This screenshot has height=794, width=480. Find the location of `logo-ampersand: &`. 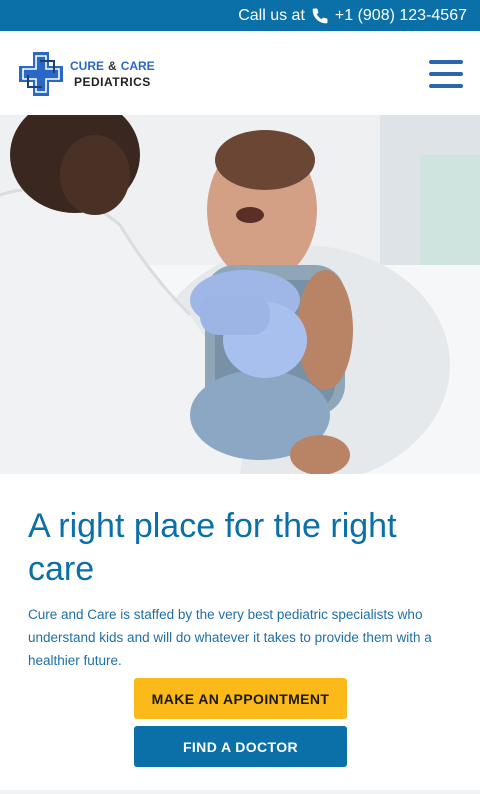

logo-ampersand: & is located at coordinates (112, 66).